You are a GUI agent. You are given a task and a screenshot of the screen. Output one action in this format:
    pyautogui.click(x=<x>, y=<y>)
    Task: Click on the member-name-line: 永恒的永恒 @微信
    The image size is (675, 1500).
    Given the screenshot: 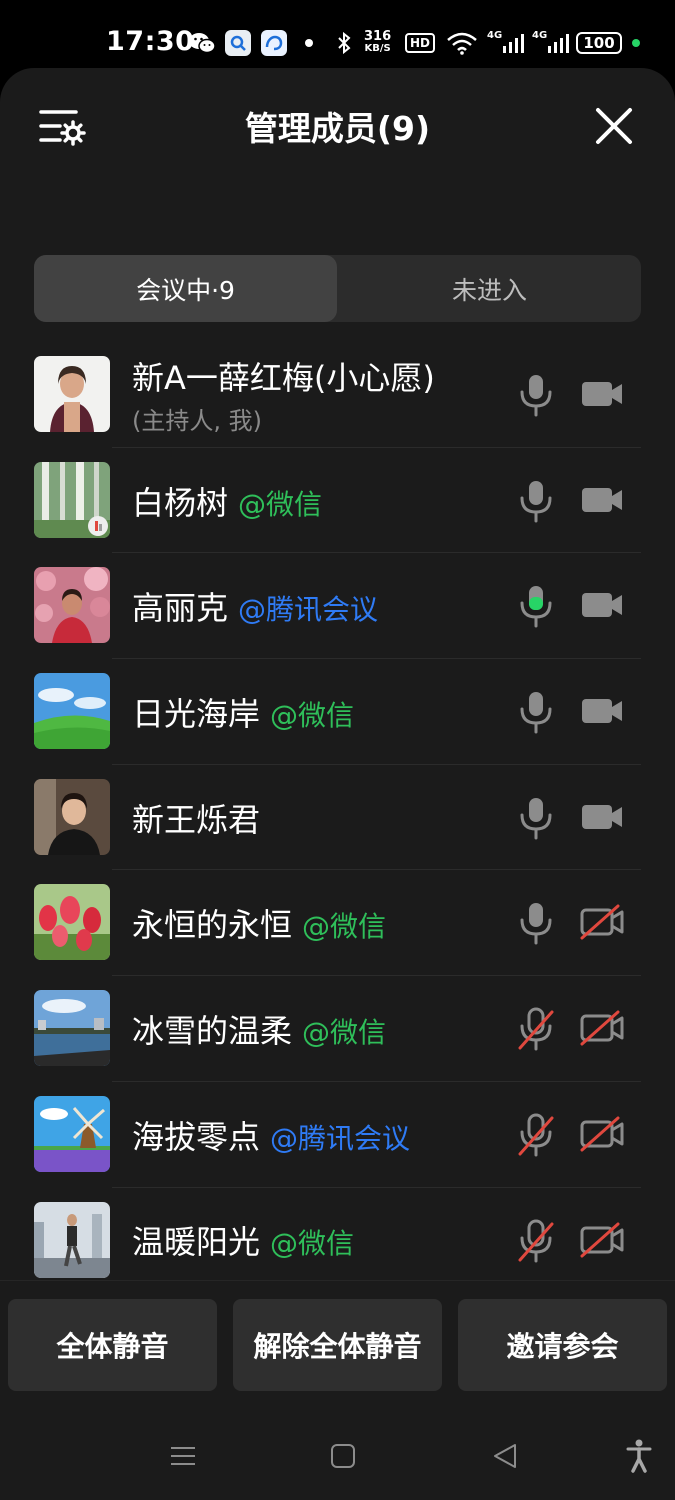 What is the action you would take?
    pyautogui.click(x=259, y=923)
    